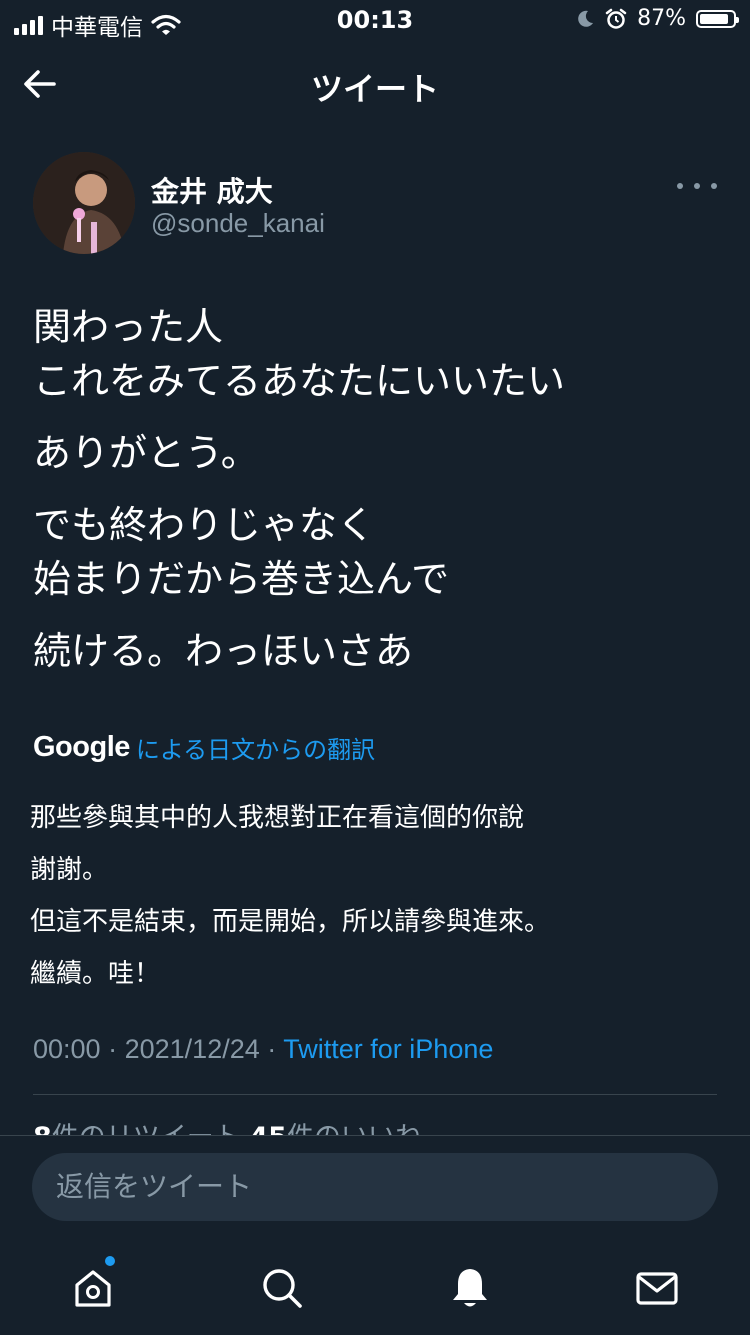 This screenshot has height=1335, width=750. Describe the element at coordinates (697, 186) in the screenshot. I see `more-icon` at that location.